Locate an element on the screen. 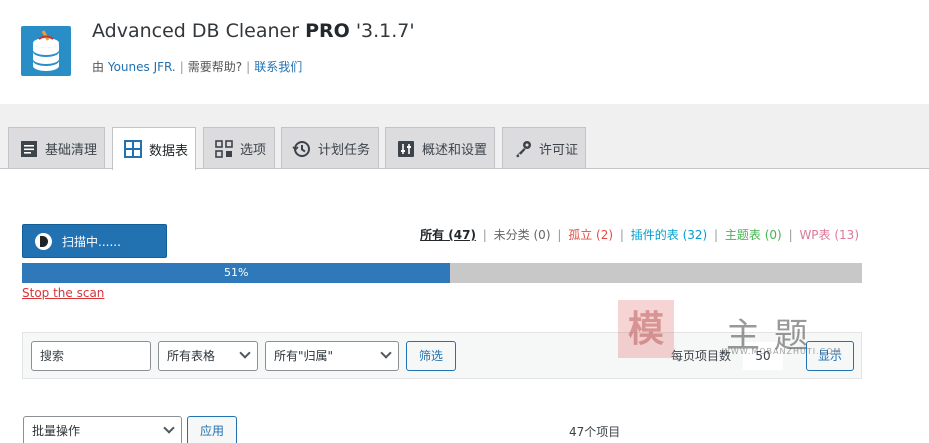 The image size is (929, 443). scan-progress-bar: 51% is located at coordinates (442, 273).